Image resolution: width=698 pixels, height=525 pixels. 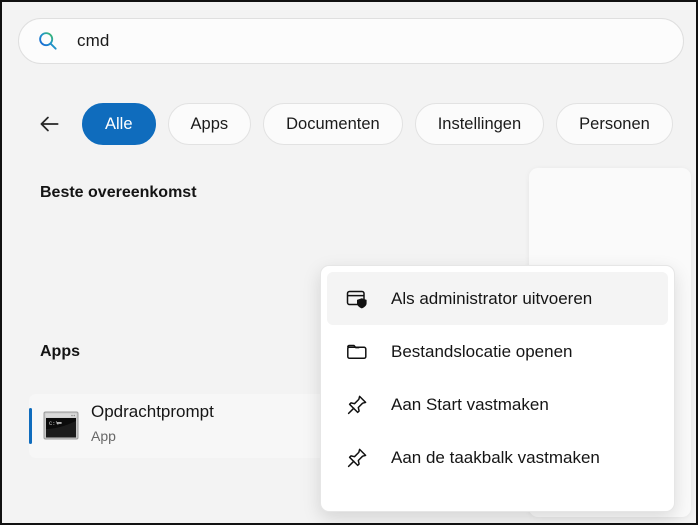 I want to click on menu-item-pin-to-taskbar: Aan de taakbalk vastmaken, so click(x=497, y=457).